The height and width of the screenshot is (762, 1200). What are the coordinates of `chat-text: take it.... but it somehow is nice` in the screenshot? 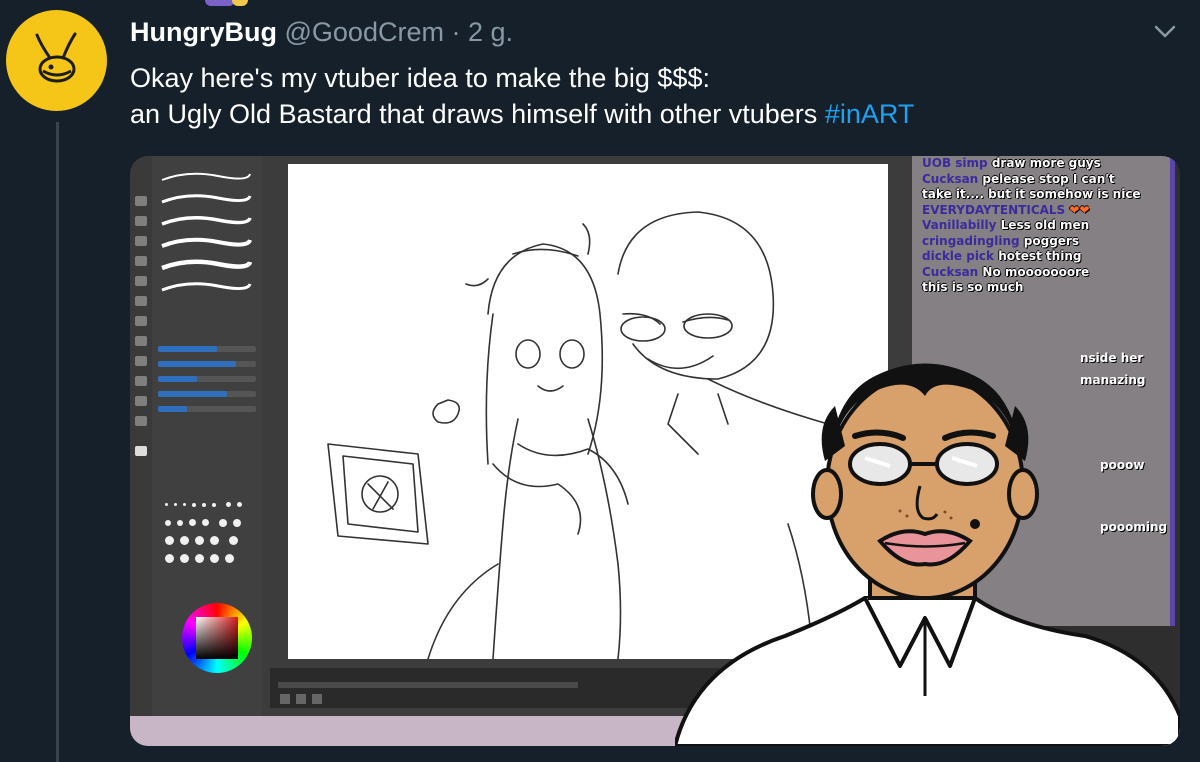 It's located at (1031, 194).